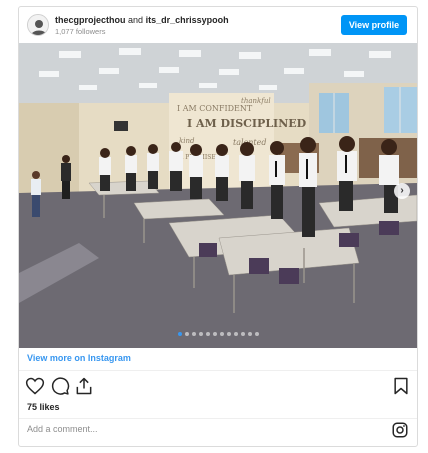  I want to click on action-bar, so click(218, 386).